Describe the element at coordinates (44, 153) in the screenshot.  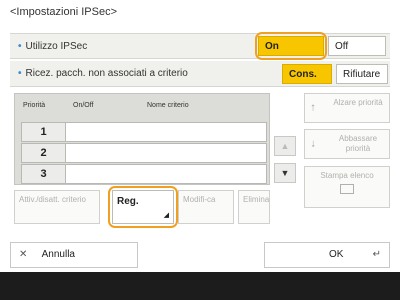
I see `row-priority: 2` at that location.